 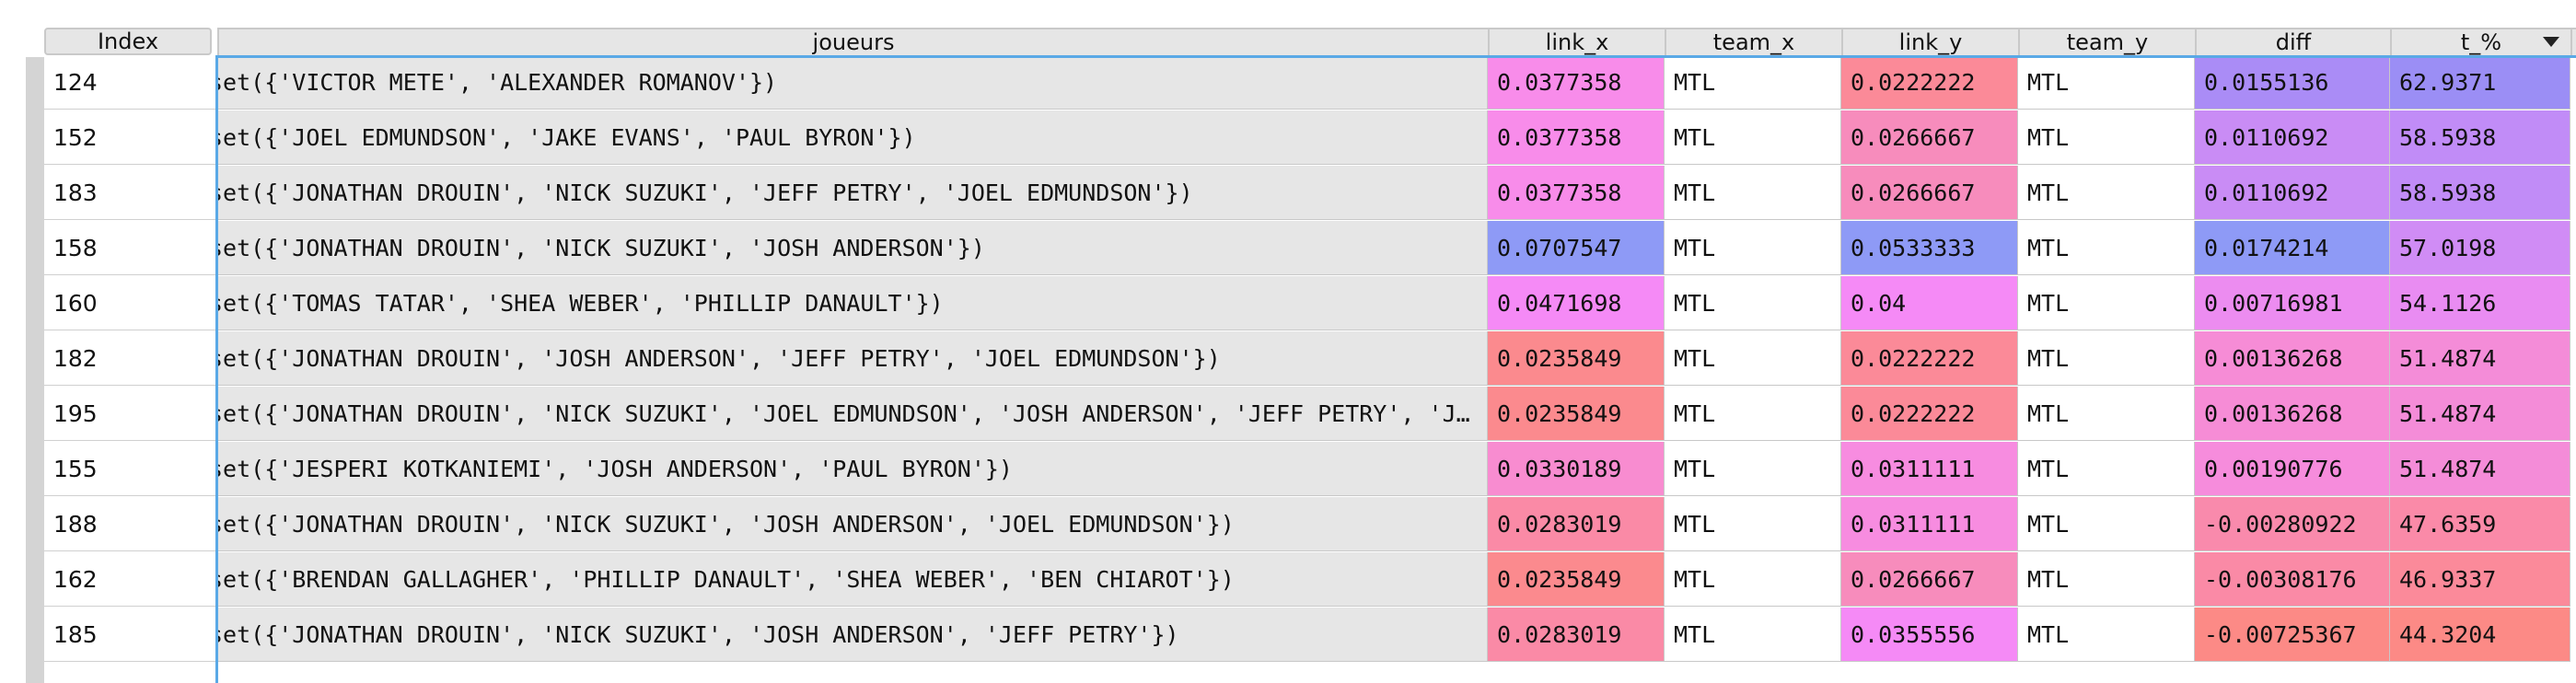 I want to click on row-index-cell: 152, so click(x=129, y=137).